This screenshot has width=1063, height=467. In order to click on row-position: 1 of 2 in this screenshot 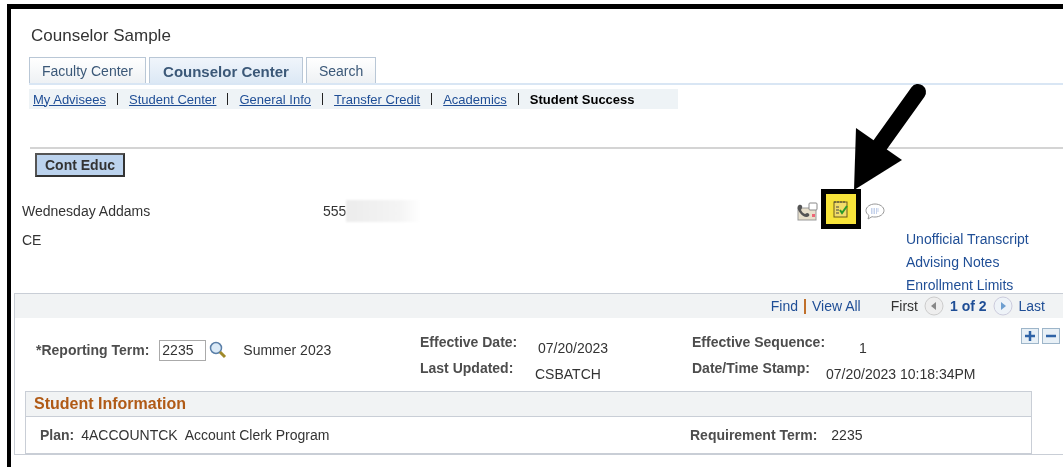, I will do `click(968, 306)`.